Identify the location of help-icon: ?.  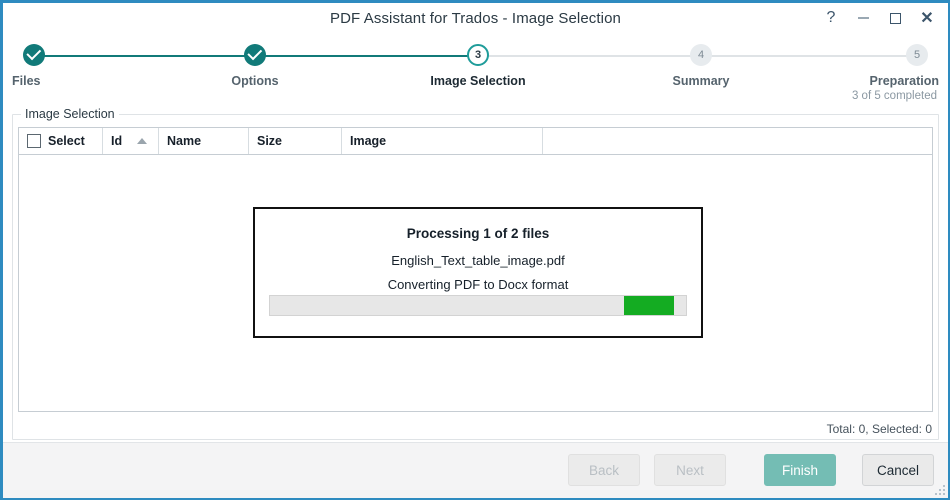
(831, 18).